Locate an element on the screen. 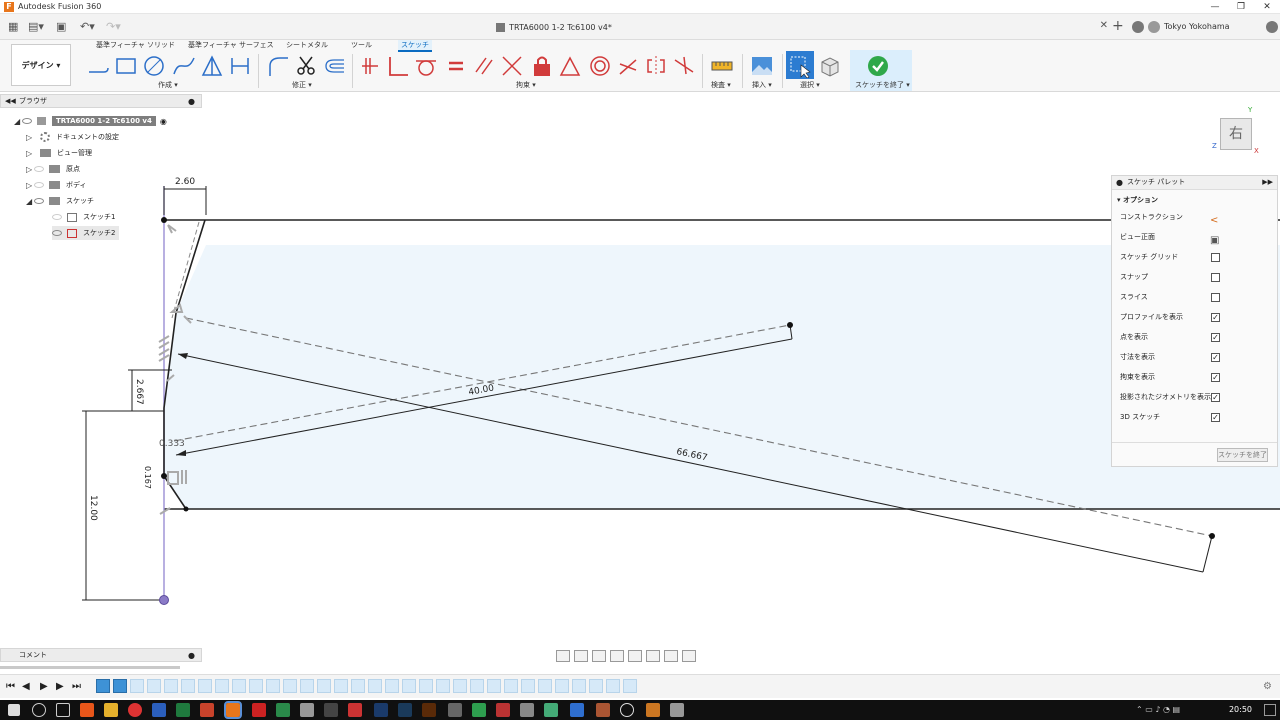 The image size is (1280, 720). select-icon is located at coordinates (800, 66).